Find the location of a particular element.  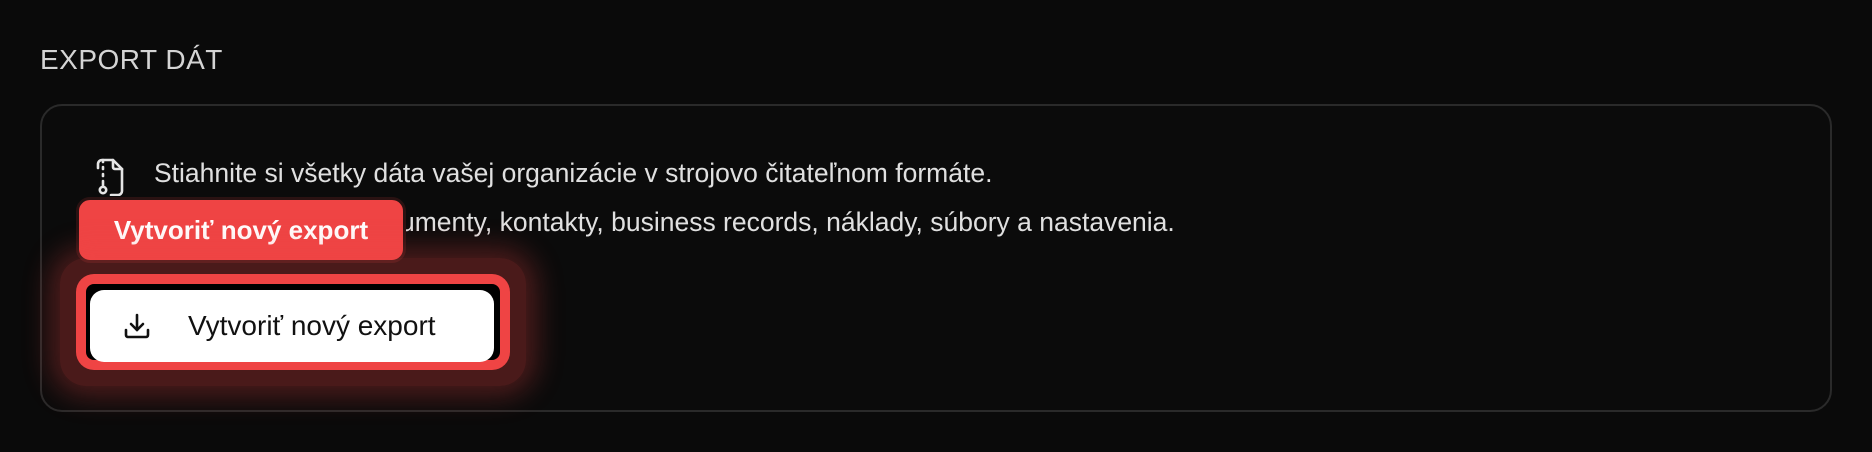

create-export-button: Vytvoriť nový export is located at coordinates (292, 326).